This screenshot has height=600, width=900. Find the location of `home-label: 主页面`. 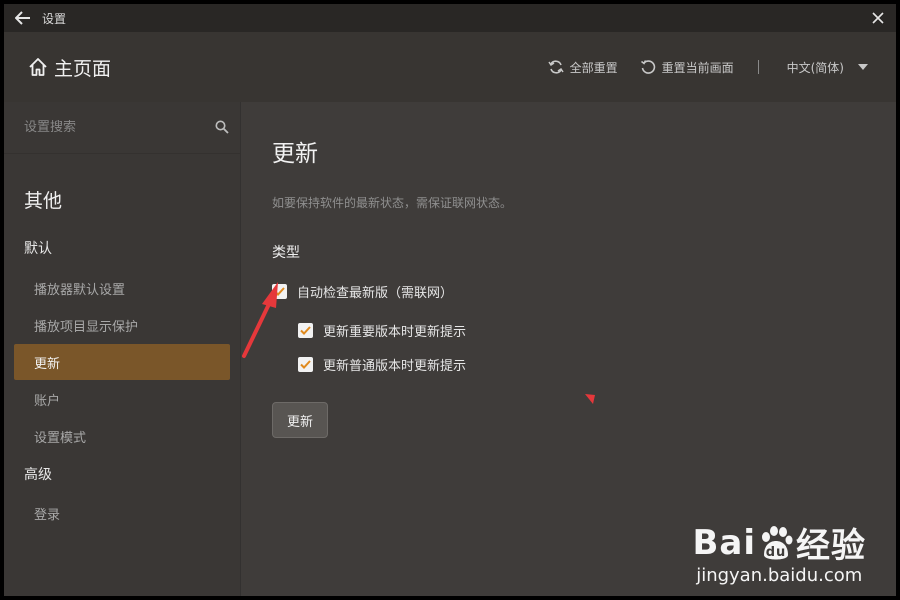

home-label: 主页面 is located at coordinates (83, 68).